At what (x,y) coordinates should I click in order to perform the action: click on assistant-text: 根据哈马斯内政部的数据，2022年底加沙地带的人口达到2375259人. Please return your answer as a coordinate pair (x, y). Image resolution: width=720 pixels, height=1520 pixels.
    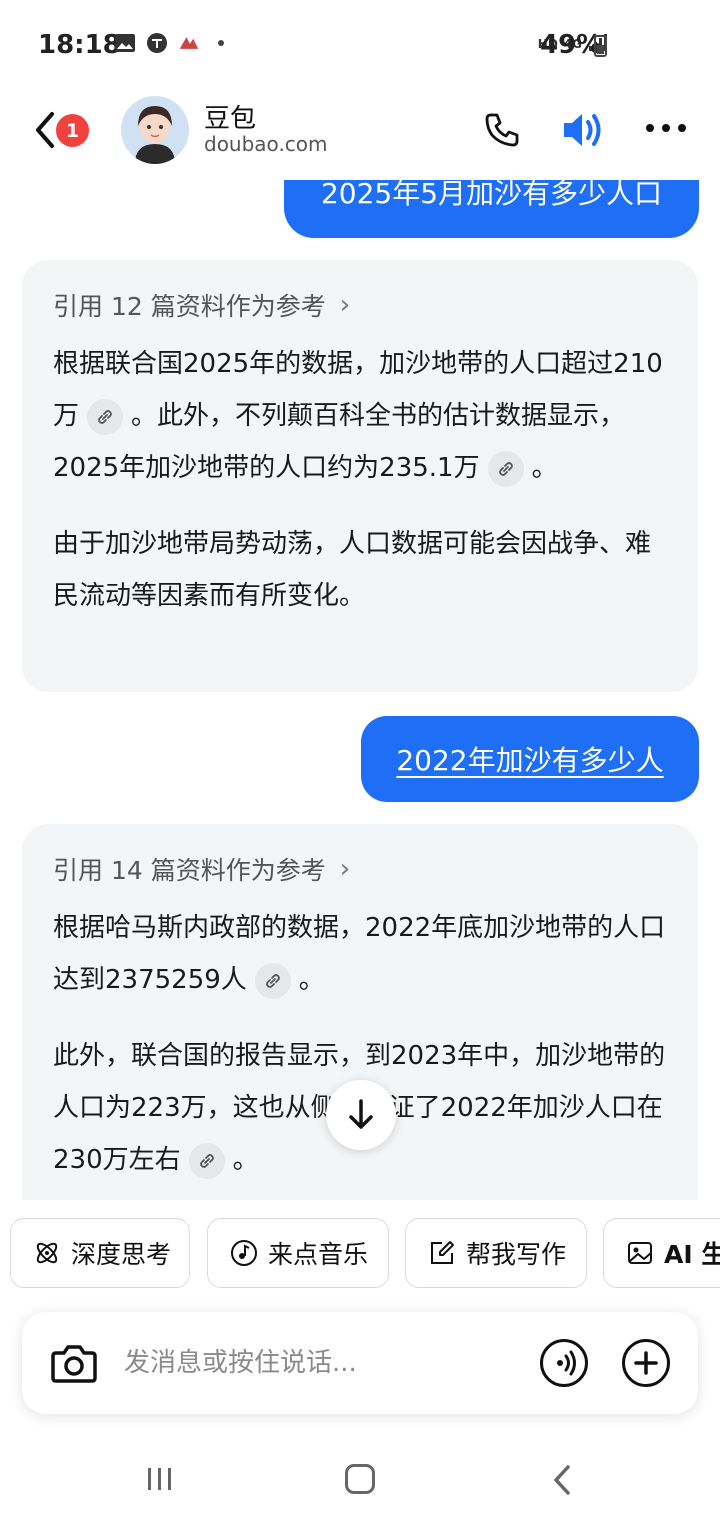
    Looking at the image, I should click on (359, 954).